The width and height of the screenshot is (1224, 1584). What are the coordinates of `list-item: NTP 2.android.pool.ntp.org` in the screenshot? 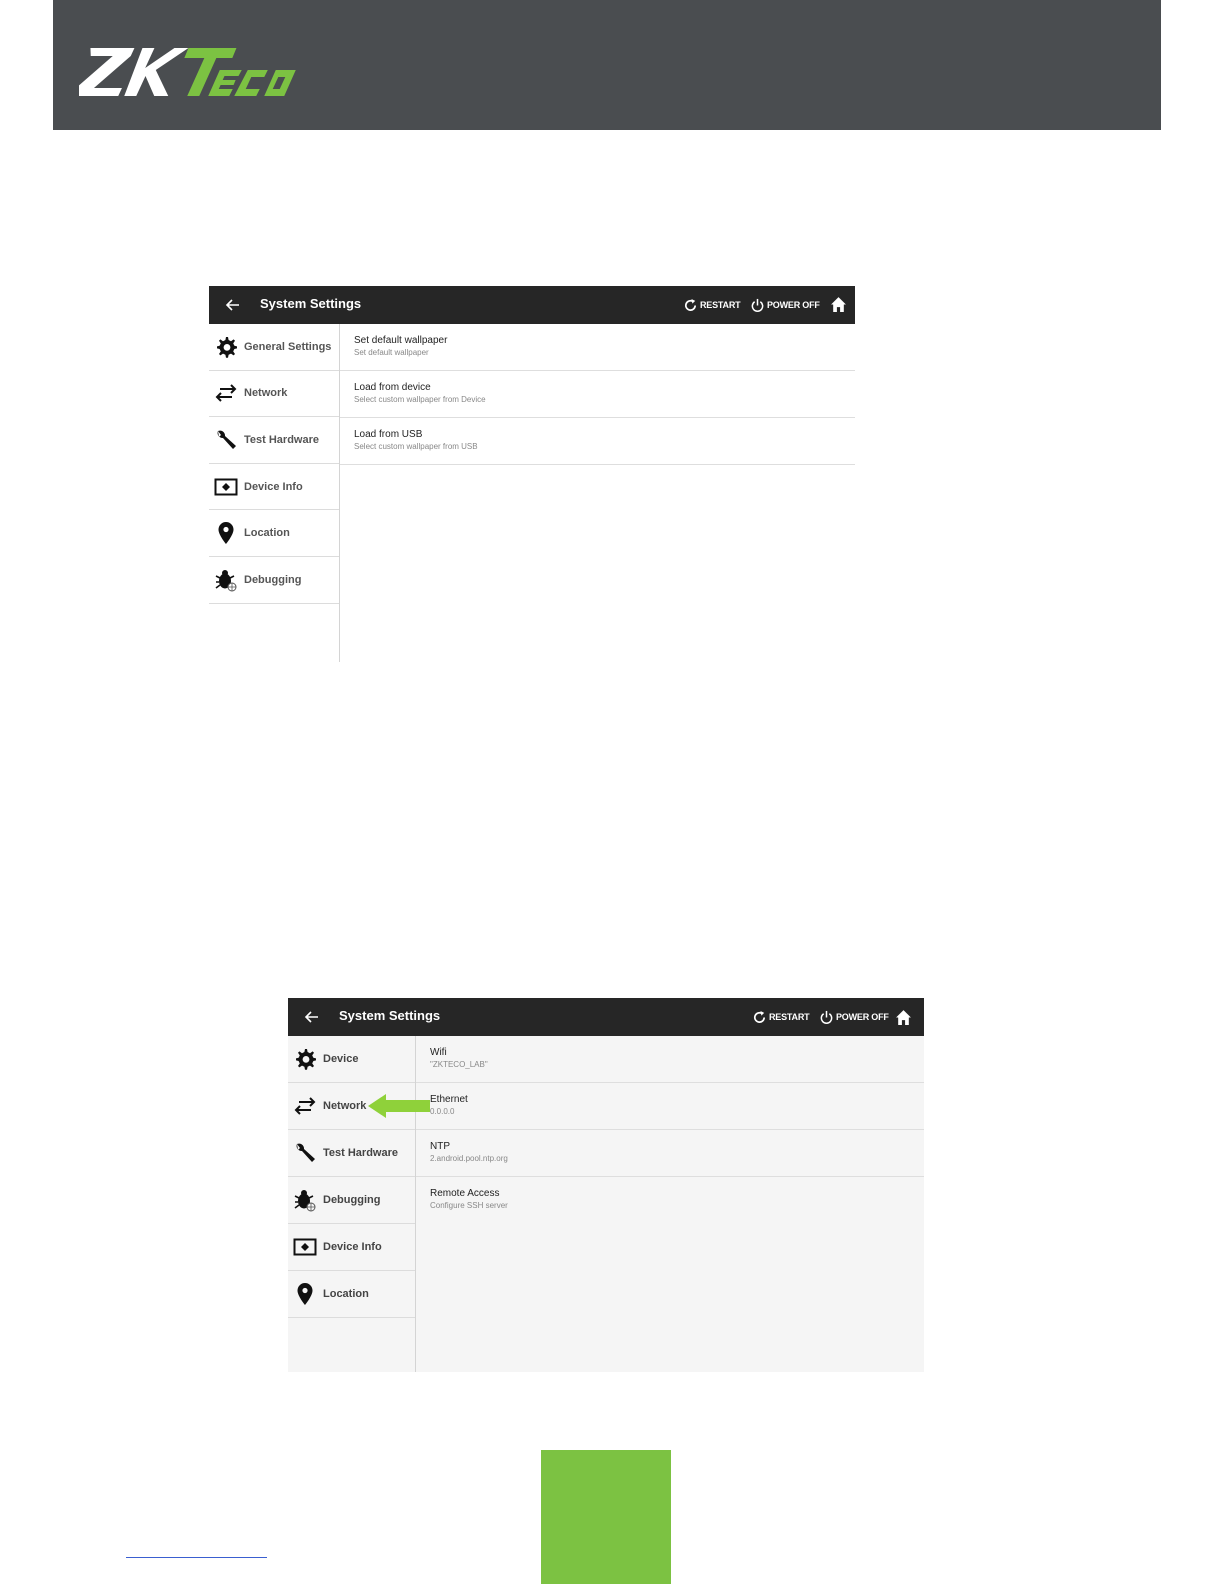 It's located at (670, 1153).